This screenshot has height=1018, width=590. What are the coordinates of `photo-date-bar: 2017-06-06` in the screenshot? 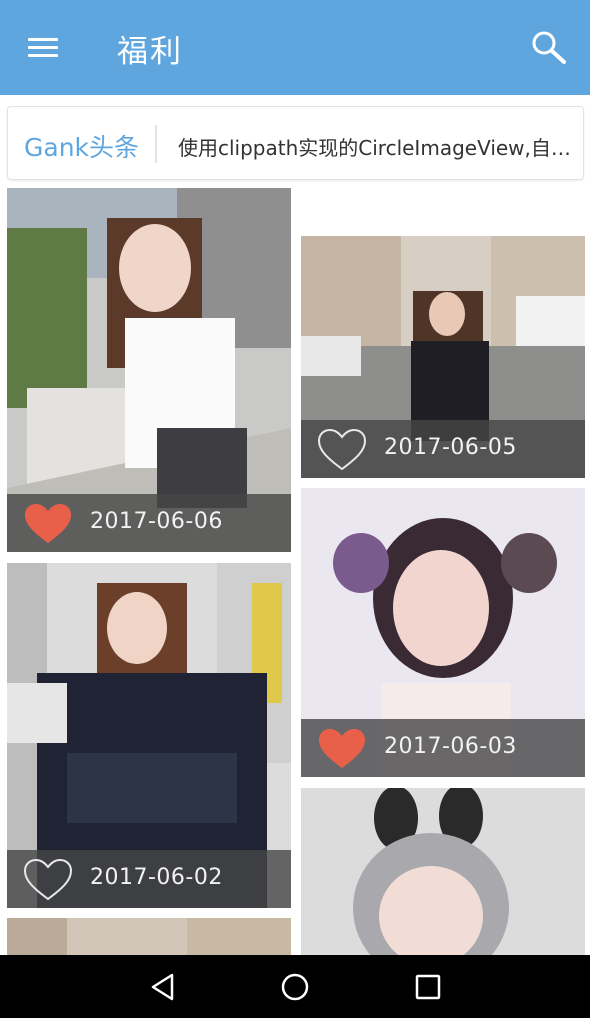 It's located at (149, 523).